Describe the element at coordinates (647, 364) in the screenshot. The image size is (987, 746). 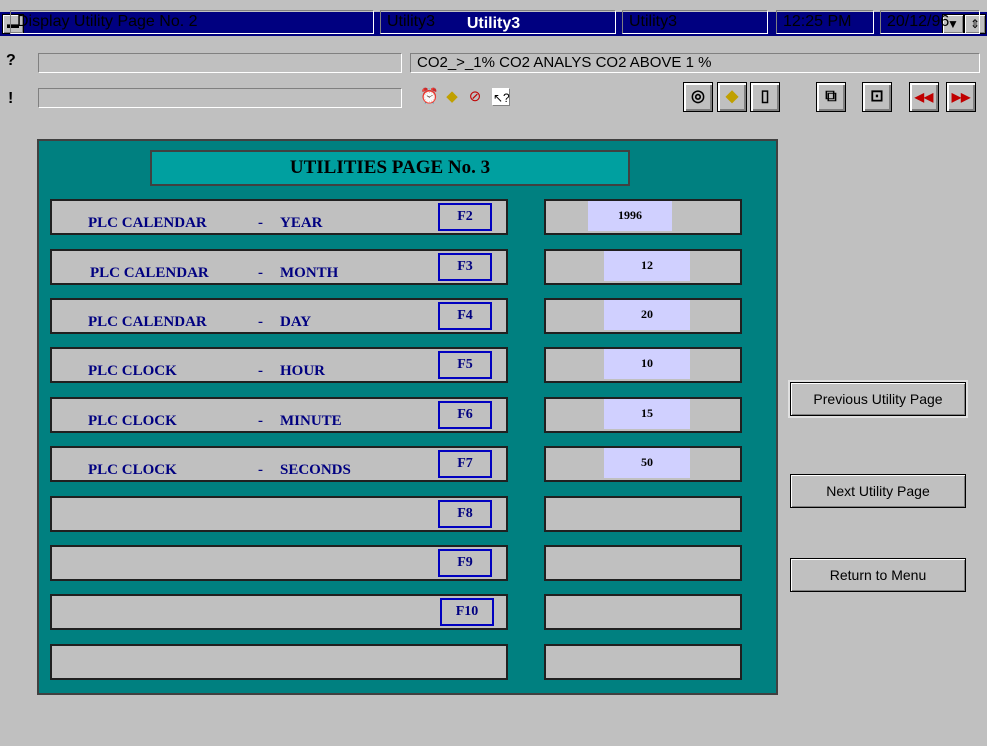
I see `row-value: 10` at that location.